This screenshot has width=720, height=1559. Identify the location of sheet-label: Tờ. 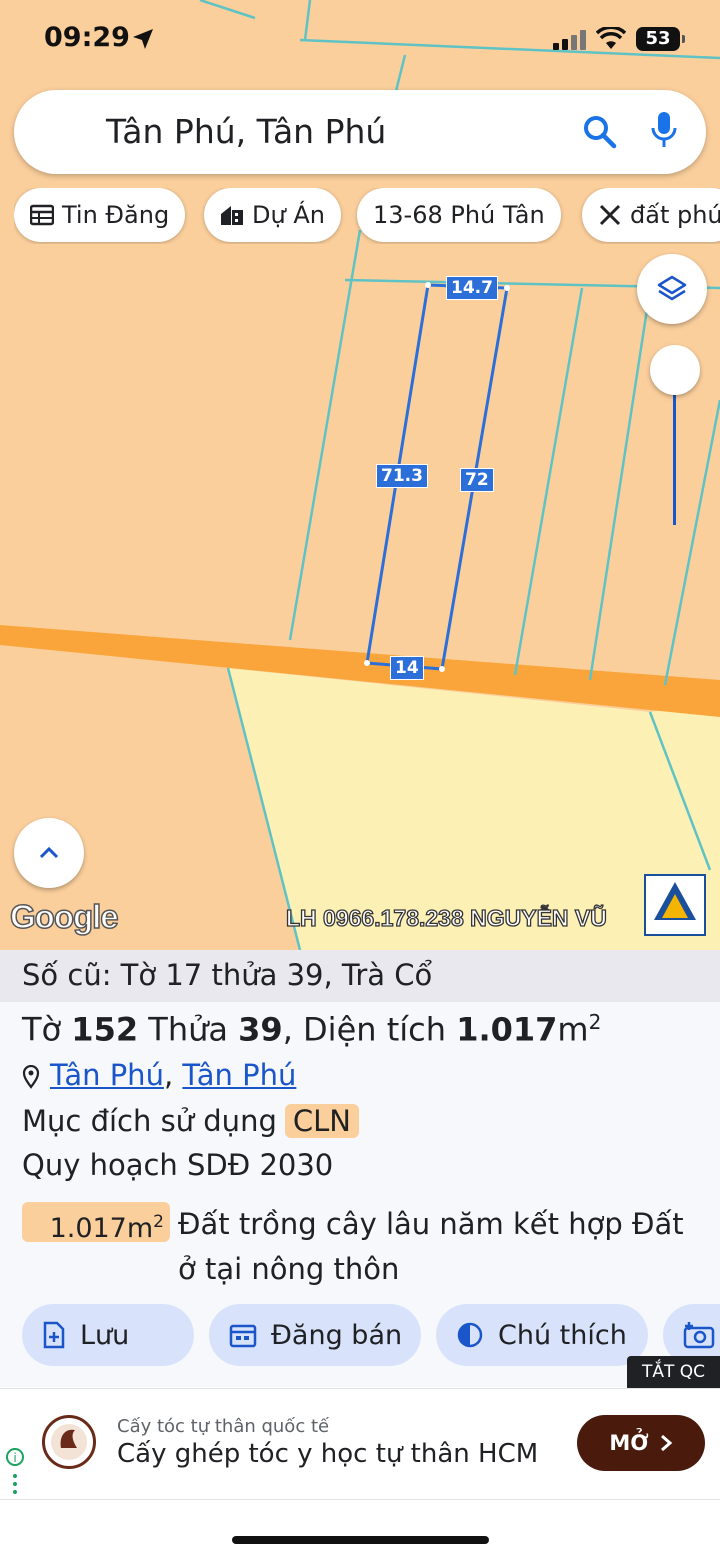
(42, 1029).